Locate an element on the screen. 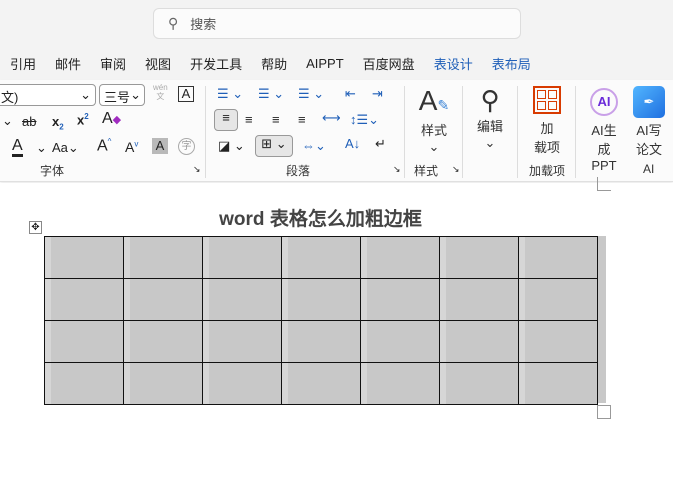 The height and width of the screenshot is (478, 673). font-size-select: 三号 ⌄ is located at coordinates (122, 95).